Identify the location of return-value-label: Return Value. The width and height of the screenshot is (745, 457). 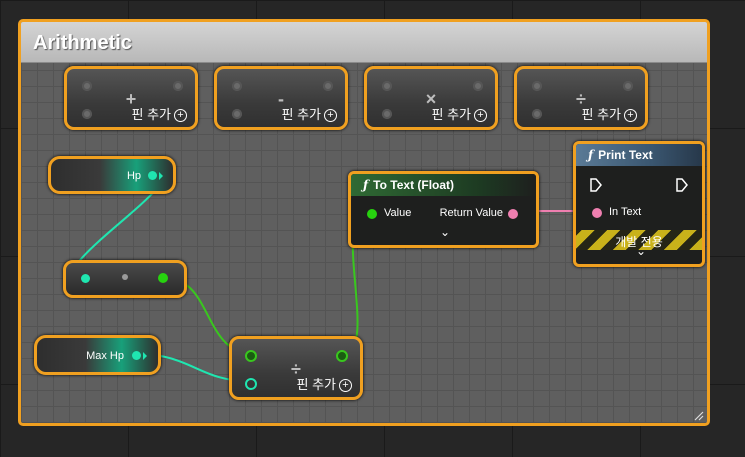
(471, 213).